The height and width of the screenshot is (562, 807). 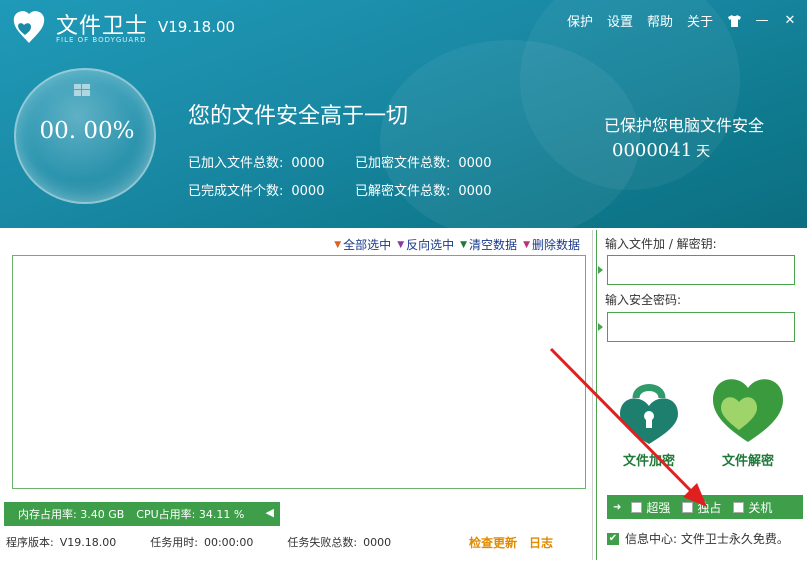 I want to click on info-text: 信息中心: 文件卫士永久免费。, so click(x=707, y=539).